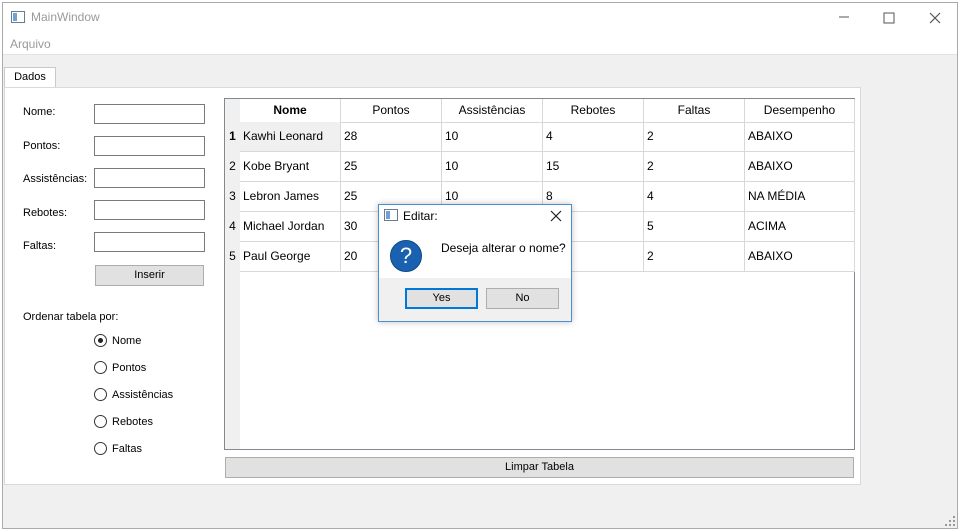  What do you see at coordinates (149, 242) in the screenshot?
I see `faltas-input` at bounding box center [149, 242].